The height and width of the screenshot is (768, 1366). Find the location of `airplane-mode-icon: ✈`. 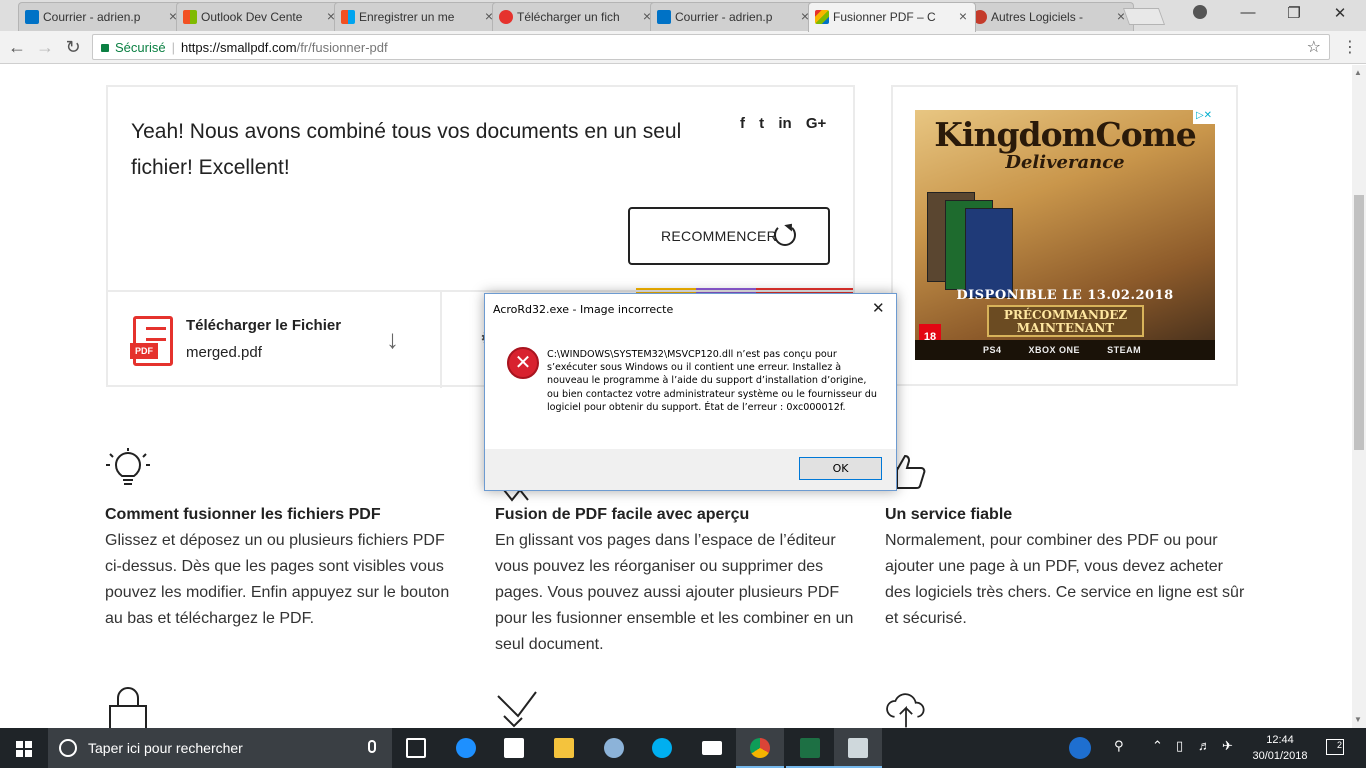

airplane-mode-icon: ✈ is located at coordinates (1227, 746).